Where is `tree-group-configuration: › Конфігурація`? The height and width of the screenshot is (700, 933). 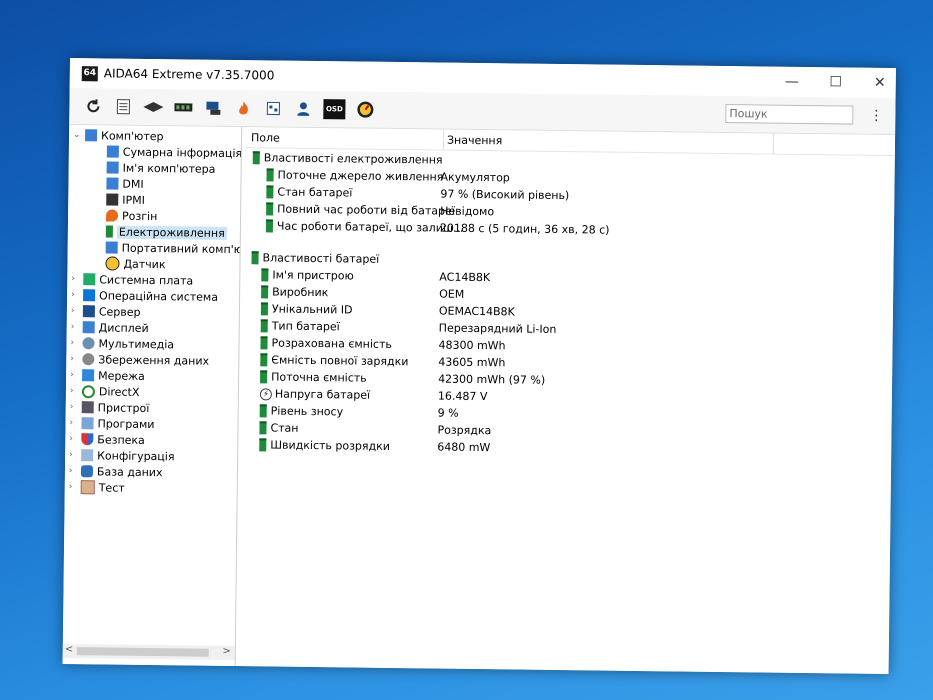
tree-group-configuration: › Конфігурація is located at coordinates (122, 455).